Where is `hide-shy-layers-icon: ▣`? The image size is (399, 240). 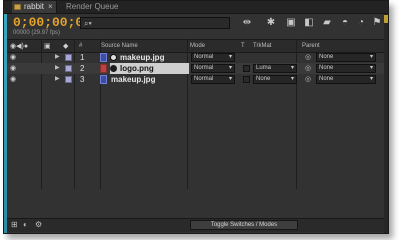 hide-shy-layers-icon: ▣ is located at coordinates (291, 23).